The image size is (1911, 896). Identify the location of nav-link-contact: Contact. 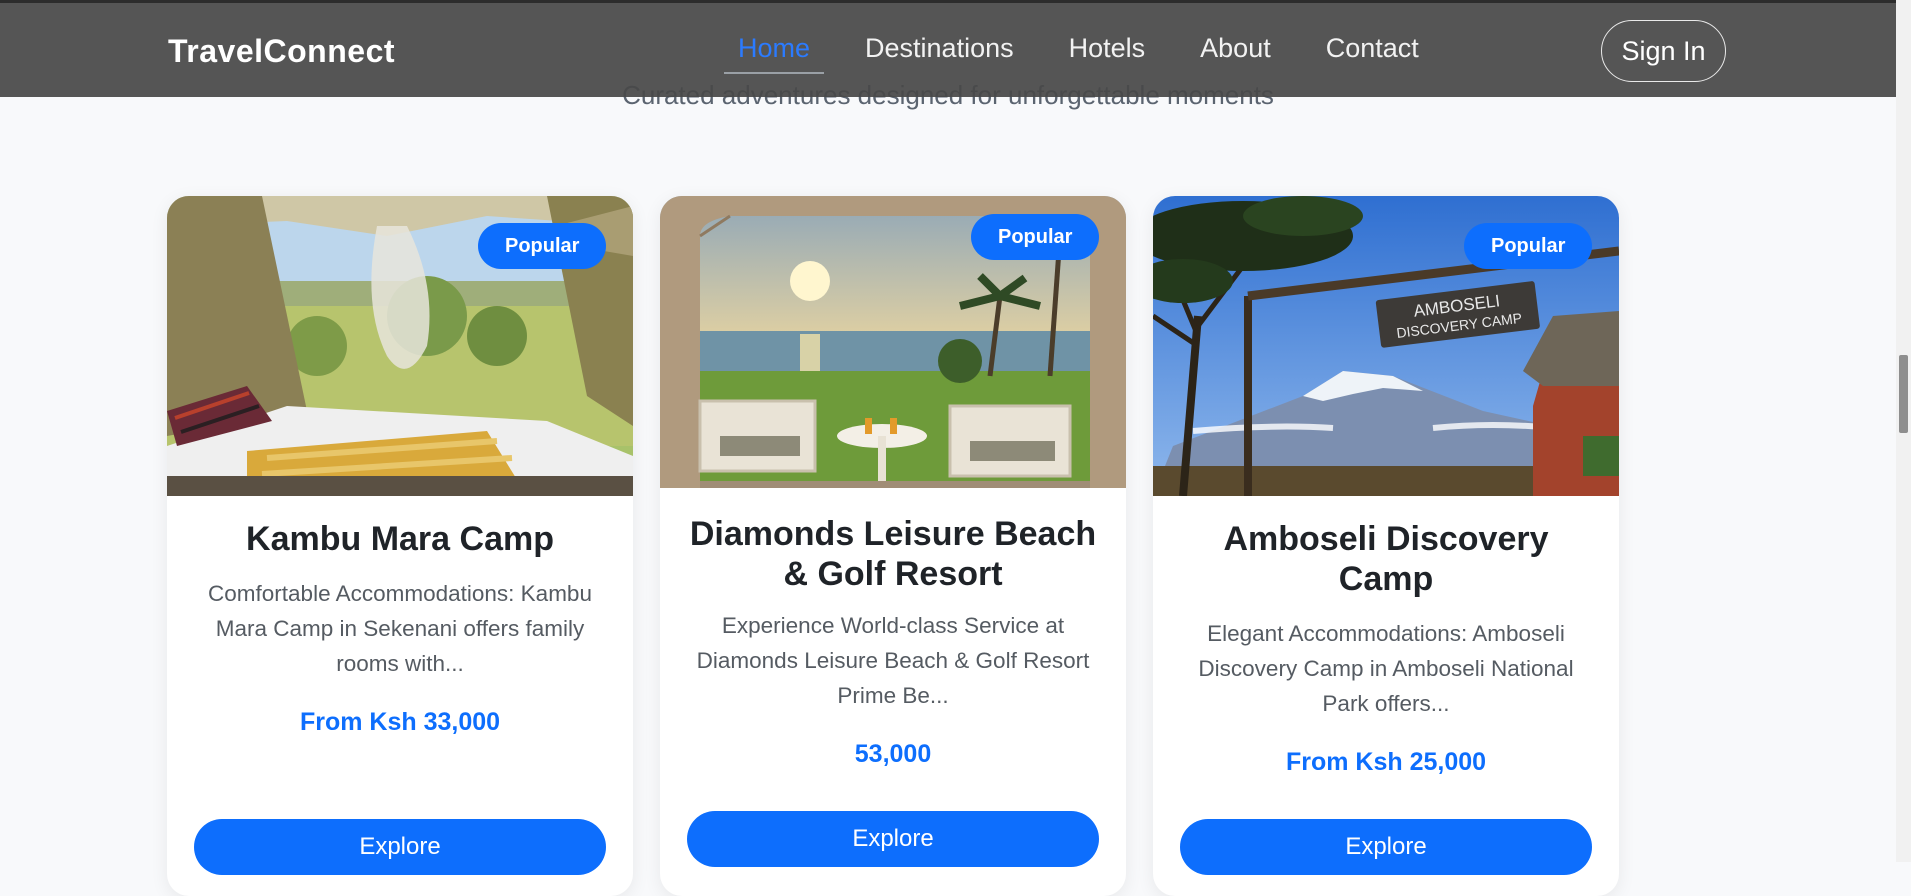
(1372, 58).